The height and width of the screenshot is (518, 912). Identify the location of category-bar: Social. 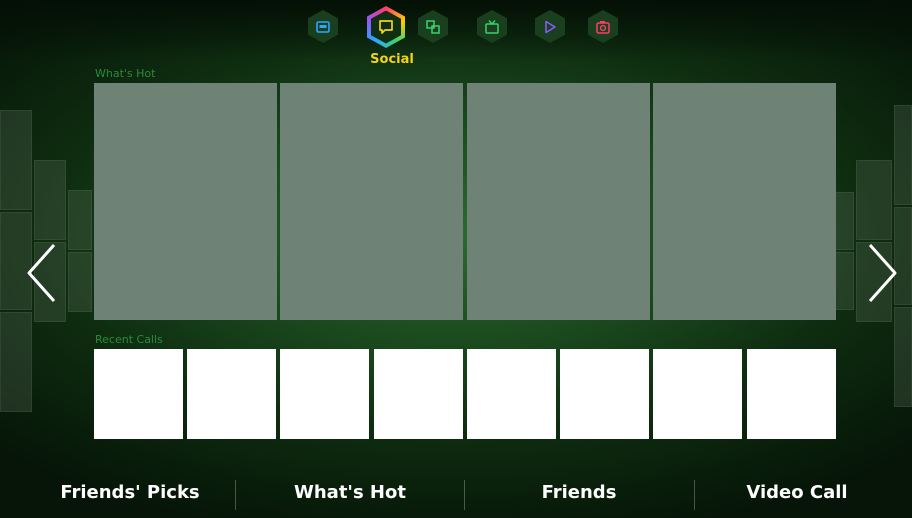
(465, 38).